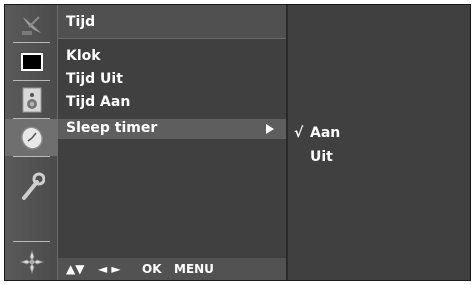 This screenshot has height=285, width=475. I want to click on screen-icon, so click(31, 61).